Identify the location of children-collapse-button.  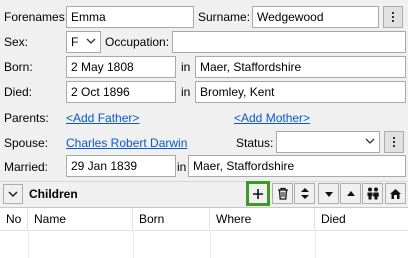
(13, 194).